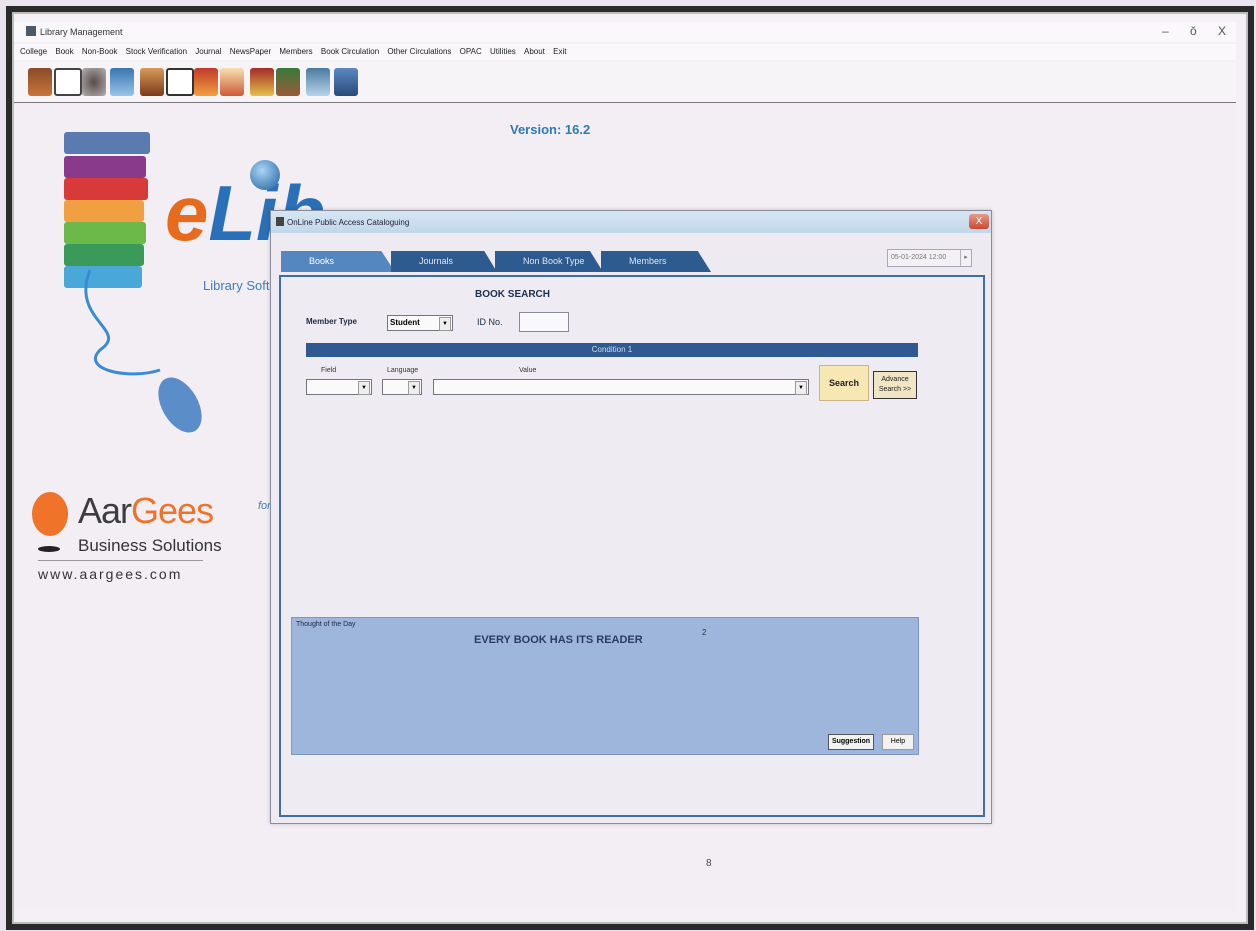 The height and width of the screenshot is (931, 1256). What do you see at coordinates (346, 82) in the screenshot?
I see `help-icon` at bounding box center [346, 82].